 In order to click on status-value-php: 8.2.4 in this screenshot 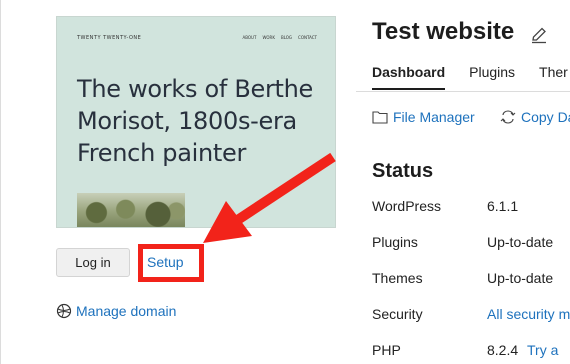, I will do `click(503, 350)`.